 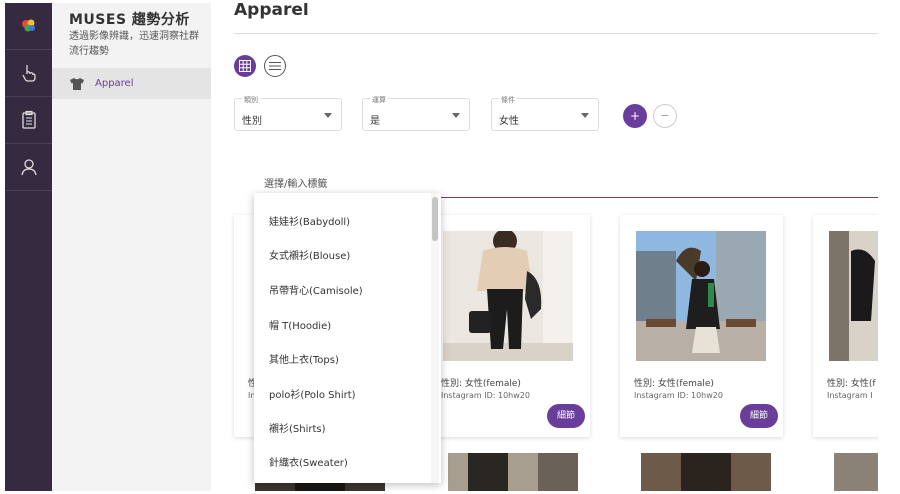 What do you see at coordinates (304, 358) in the screenshot?
I see `dropdown-option: 其他上衣(Tops)` at bounding box center [304, 358].